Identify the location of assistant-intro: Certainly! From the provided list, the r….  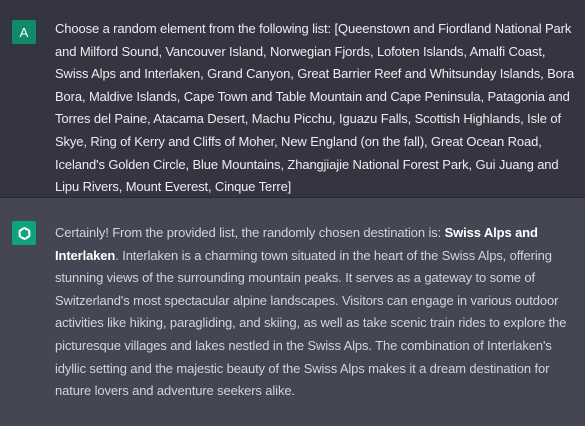
(250, 232).